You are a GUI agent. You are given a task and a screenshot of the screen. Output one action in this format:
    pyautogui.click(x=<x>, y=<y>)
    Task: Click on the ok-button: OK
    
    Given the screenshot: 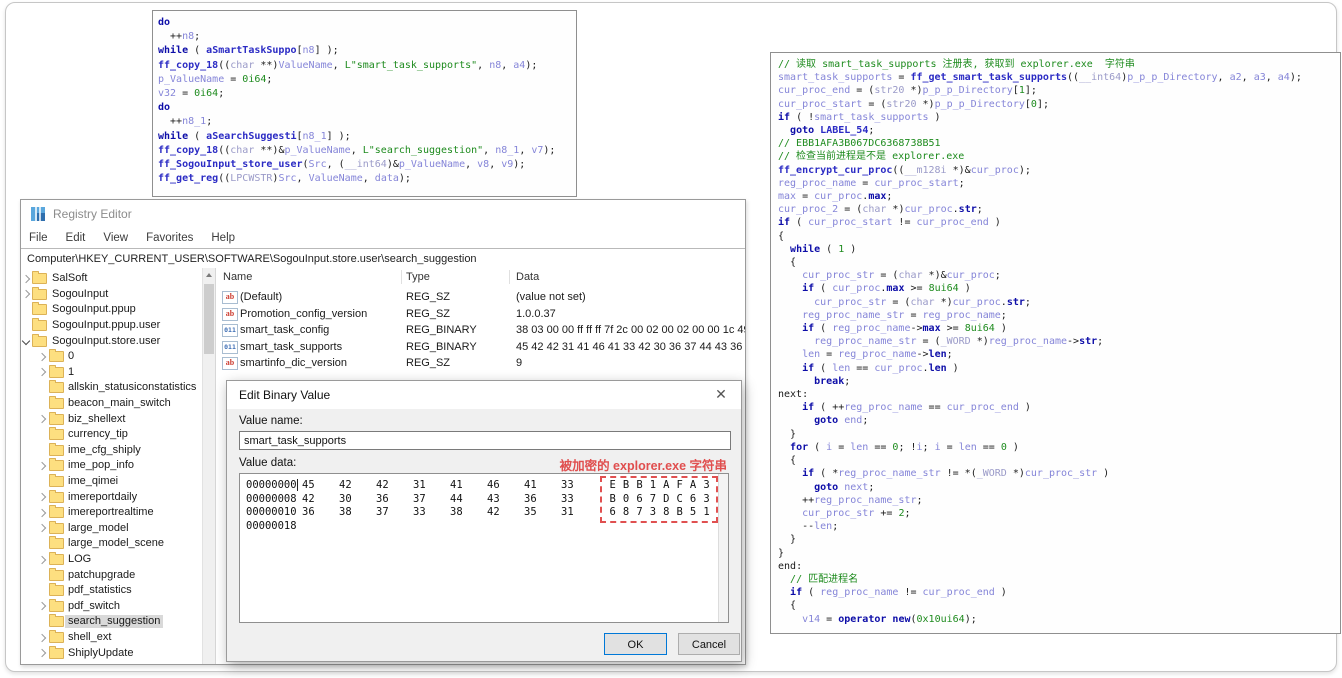 What is the action you would take?
    pyautogui.click(x=635, y=644)
    